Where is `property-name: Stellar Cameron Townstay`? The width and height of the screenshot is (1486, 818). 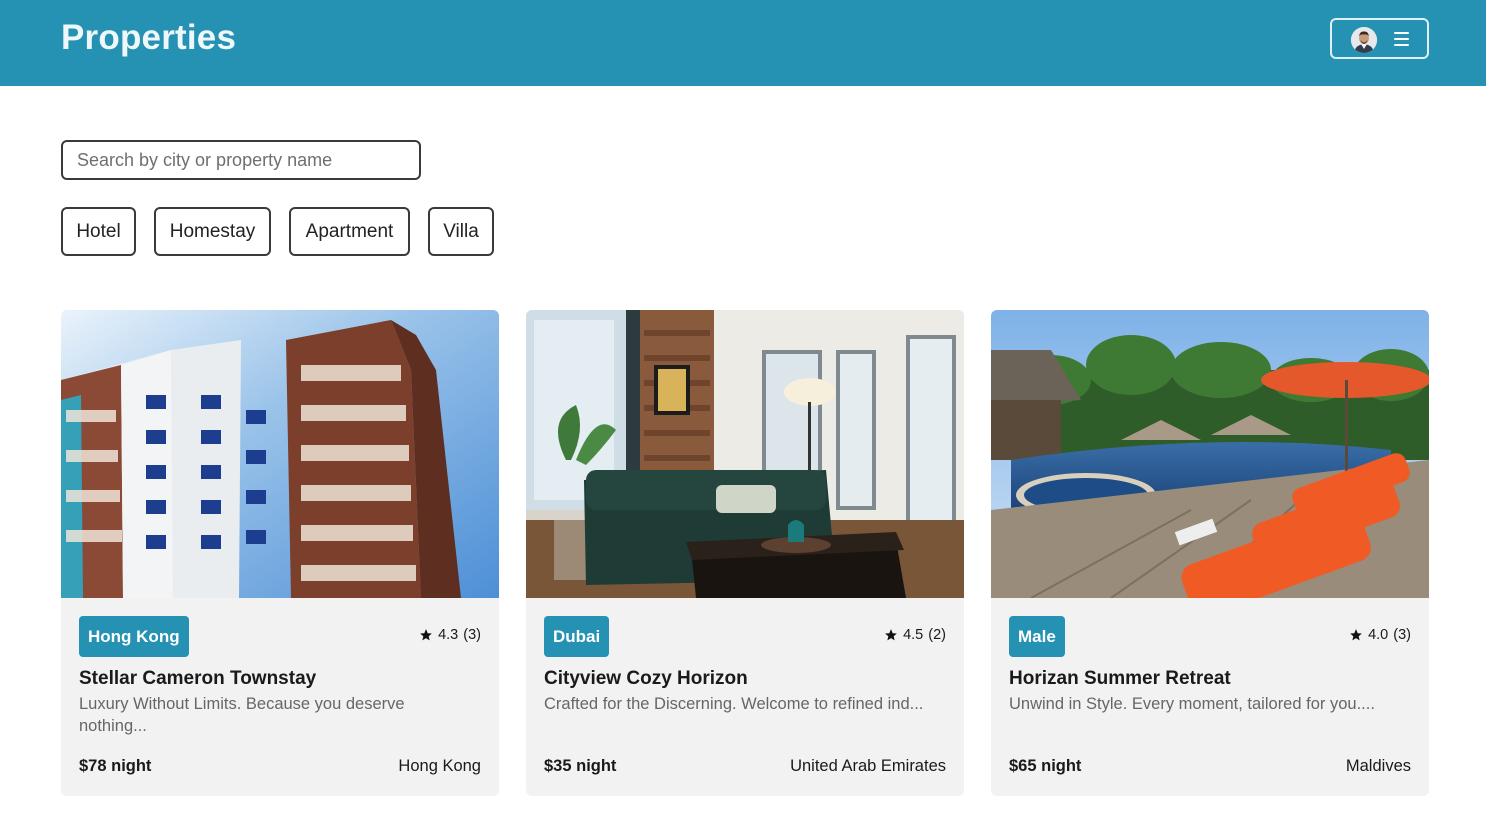
property-name: Stellar Cameron Townstay is located at coordinates (198, 678).